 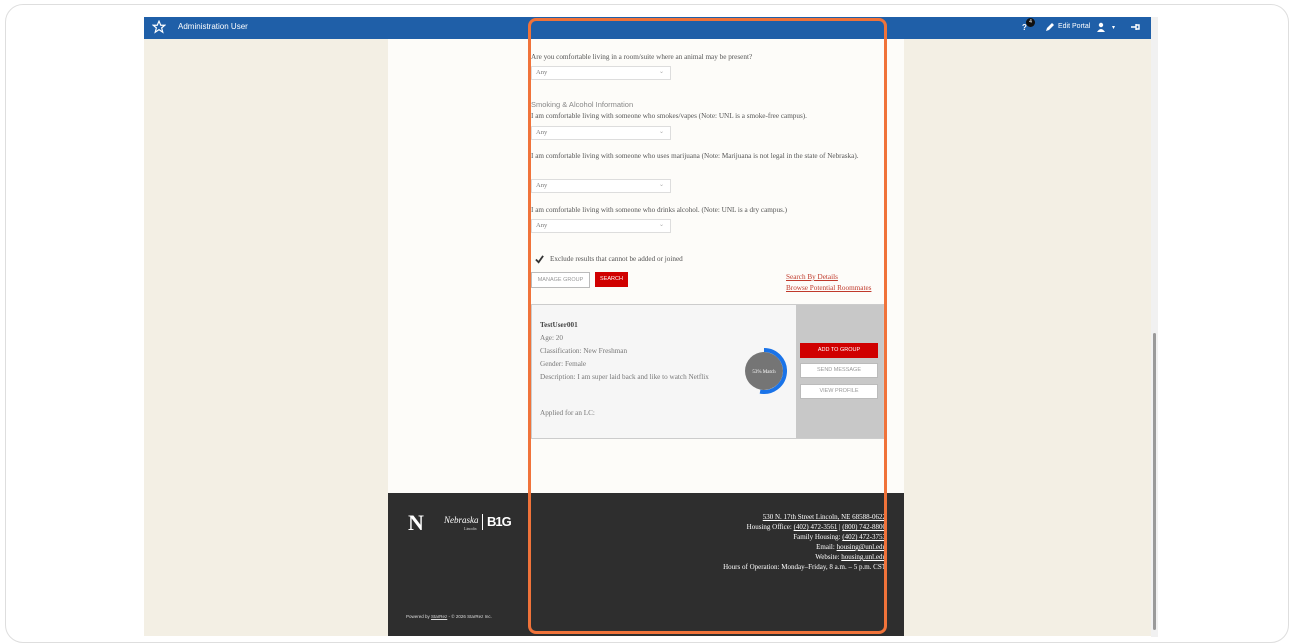 What do you see at coordinates (449, 616) in the screenshot?
I see `powered-by-text: Powered by StarRez - © 2026 StarRez Inc.` at bounding box center [449, 616].